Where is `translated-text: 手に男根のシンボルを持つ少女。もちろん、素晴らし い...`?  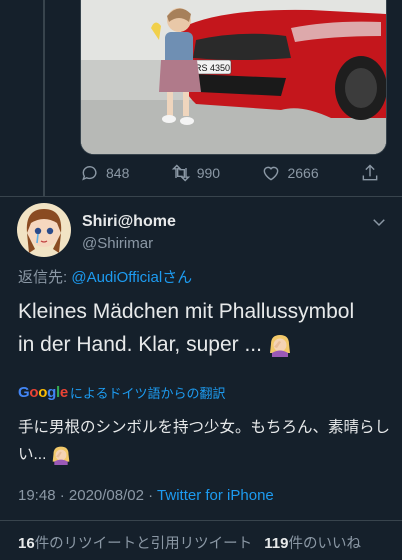
translated-text: 手に男根のシンボルを持つ少女。もちろん、素晴らし い... is located at coordinates (204, 441).